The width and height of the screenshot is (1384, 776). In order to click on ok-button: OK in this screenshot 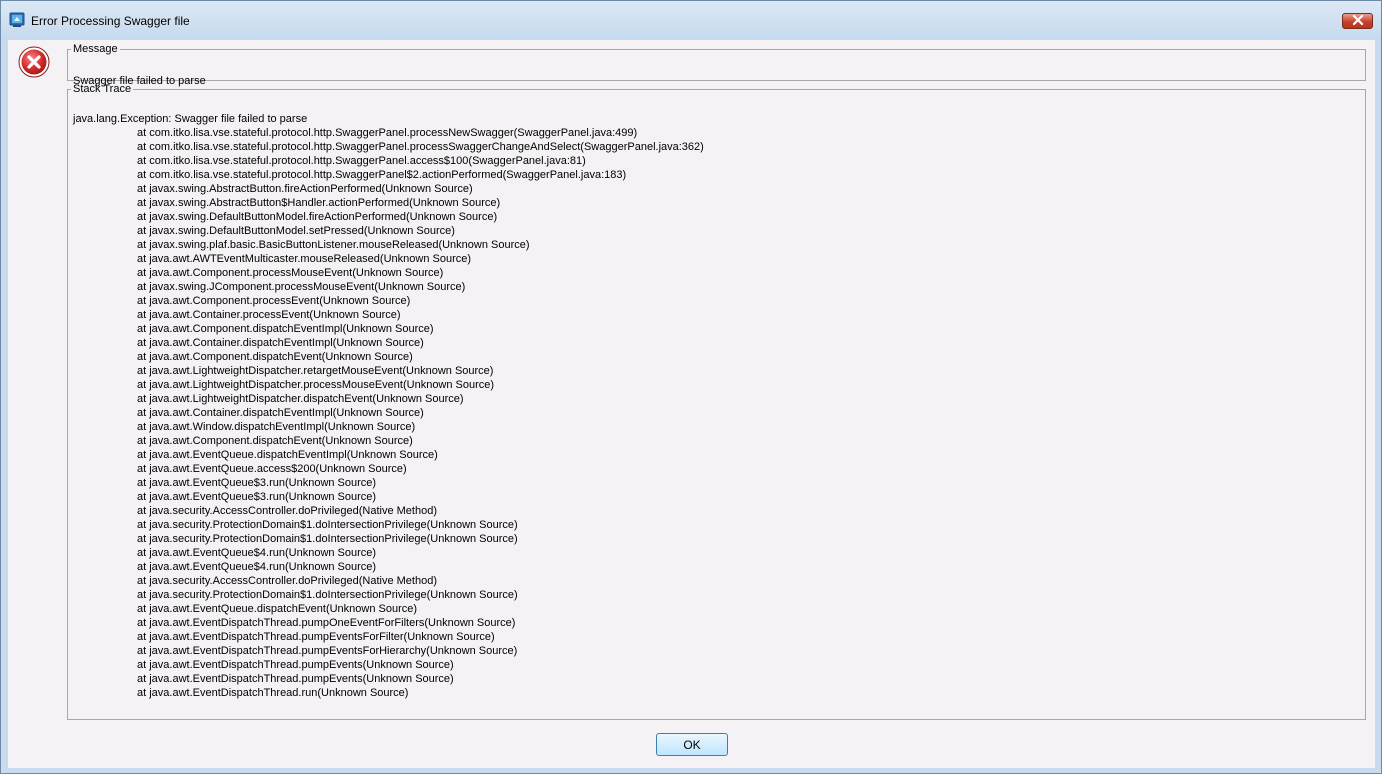, I will do `click(692, 744)`.